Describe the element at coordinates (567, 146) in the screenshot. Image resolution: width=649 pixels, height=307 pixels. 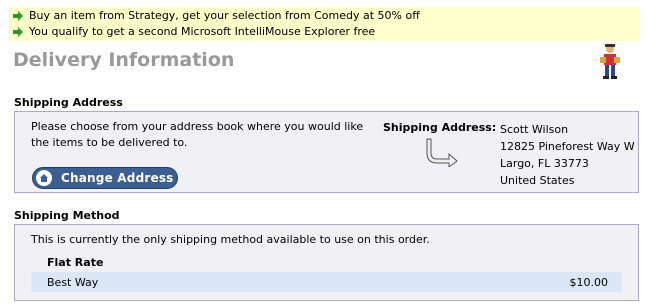
I see `address-street: 12825 Pineforest Way W` at that location.